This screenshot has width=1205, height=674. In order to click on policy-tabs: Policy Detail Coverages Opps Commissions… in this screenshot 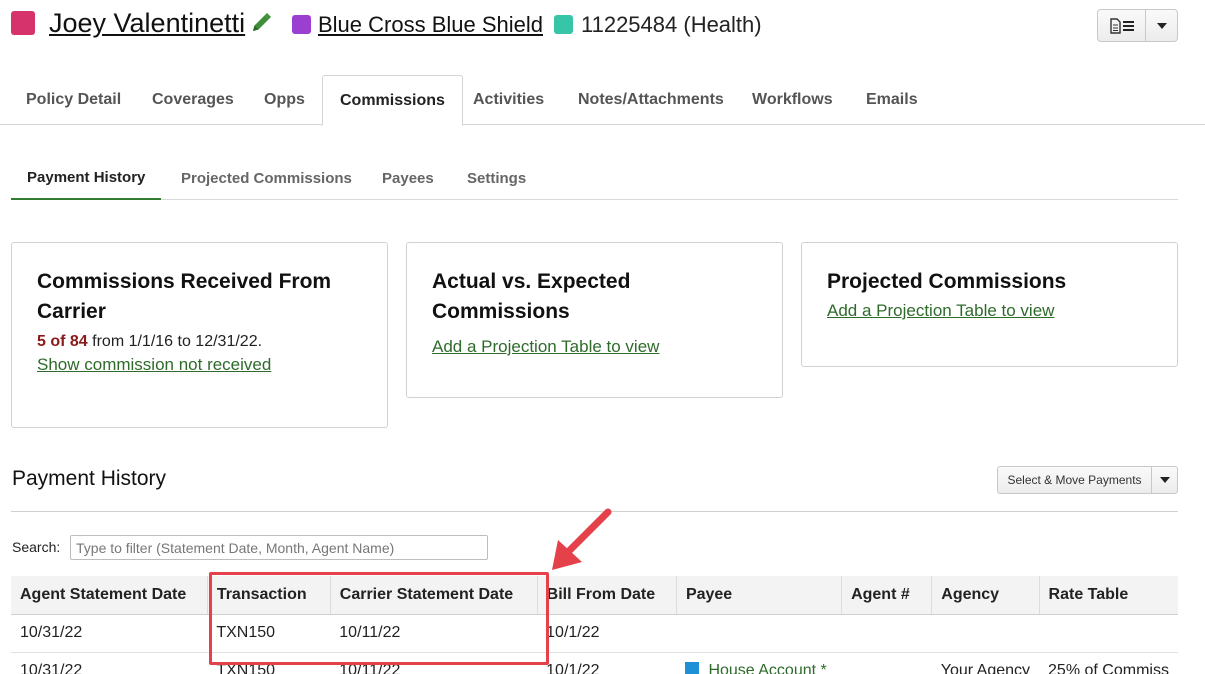, I will do `click(602, 100)`.